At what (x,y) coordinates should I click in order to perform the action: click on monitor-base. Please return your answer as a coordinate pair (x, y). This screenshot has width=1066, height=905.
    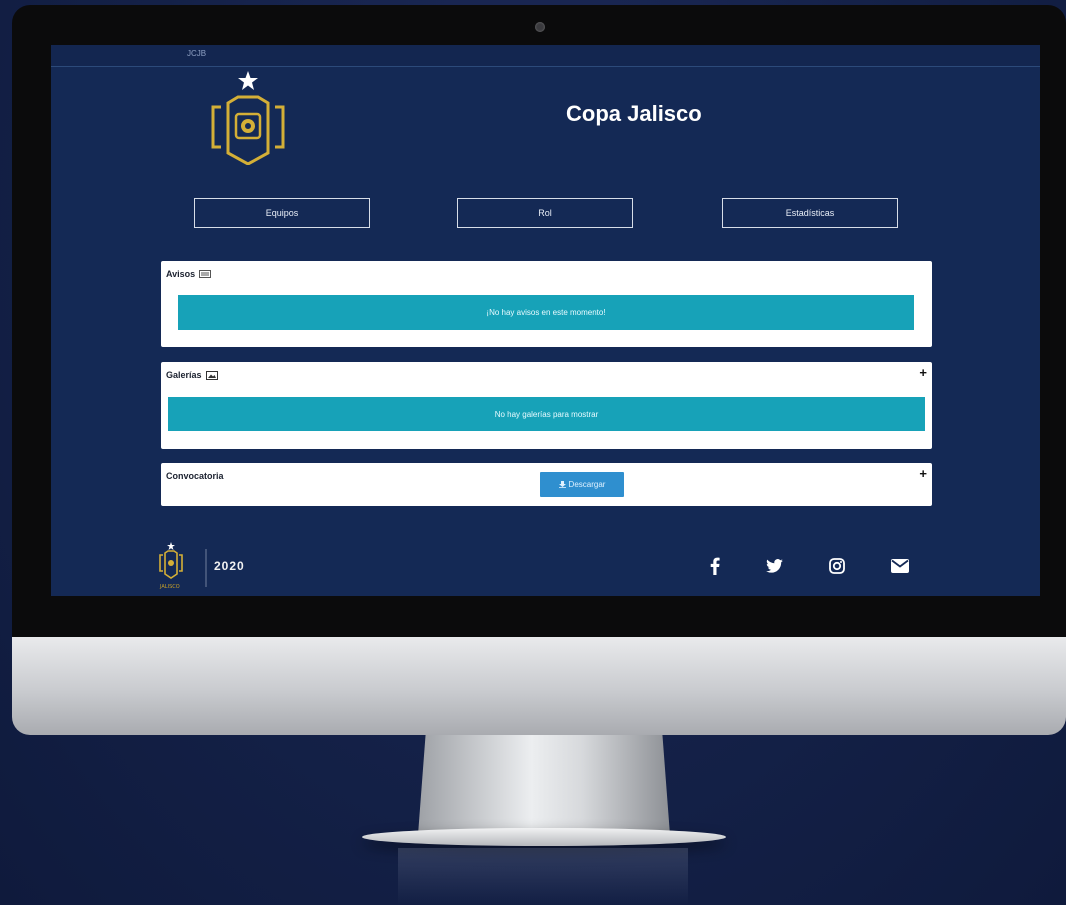
    Looking at the image, I should click on (544, 837).